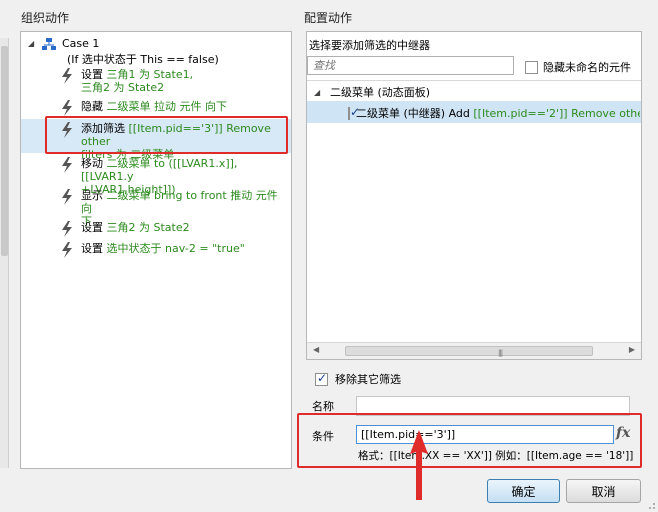 This screenshot has height=512, width=658. Describe the element at coordinates (368, 379) in the screenshot. I see `remove-other-label: 移除其它筛选` at that location.